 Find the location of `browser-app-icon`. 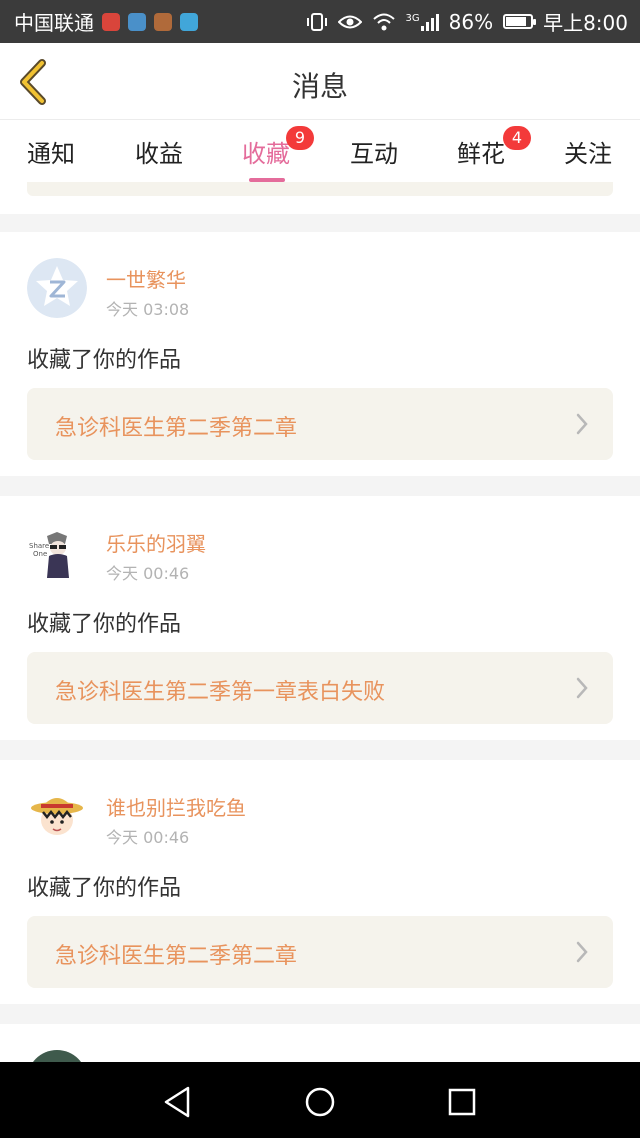

browser-app-icon is located at coordinates (137, 21).